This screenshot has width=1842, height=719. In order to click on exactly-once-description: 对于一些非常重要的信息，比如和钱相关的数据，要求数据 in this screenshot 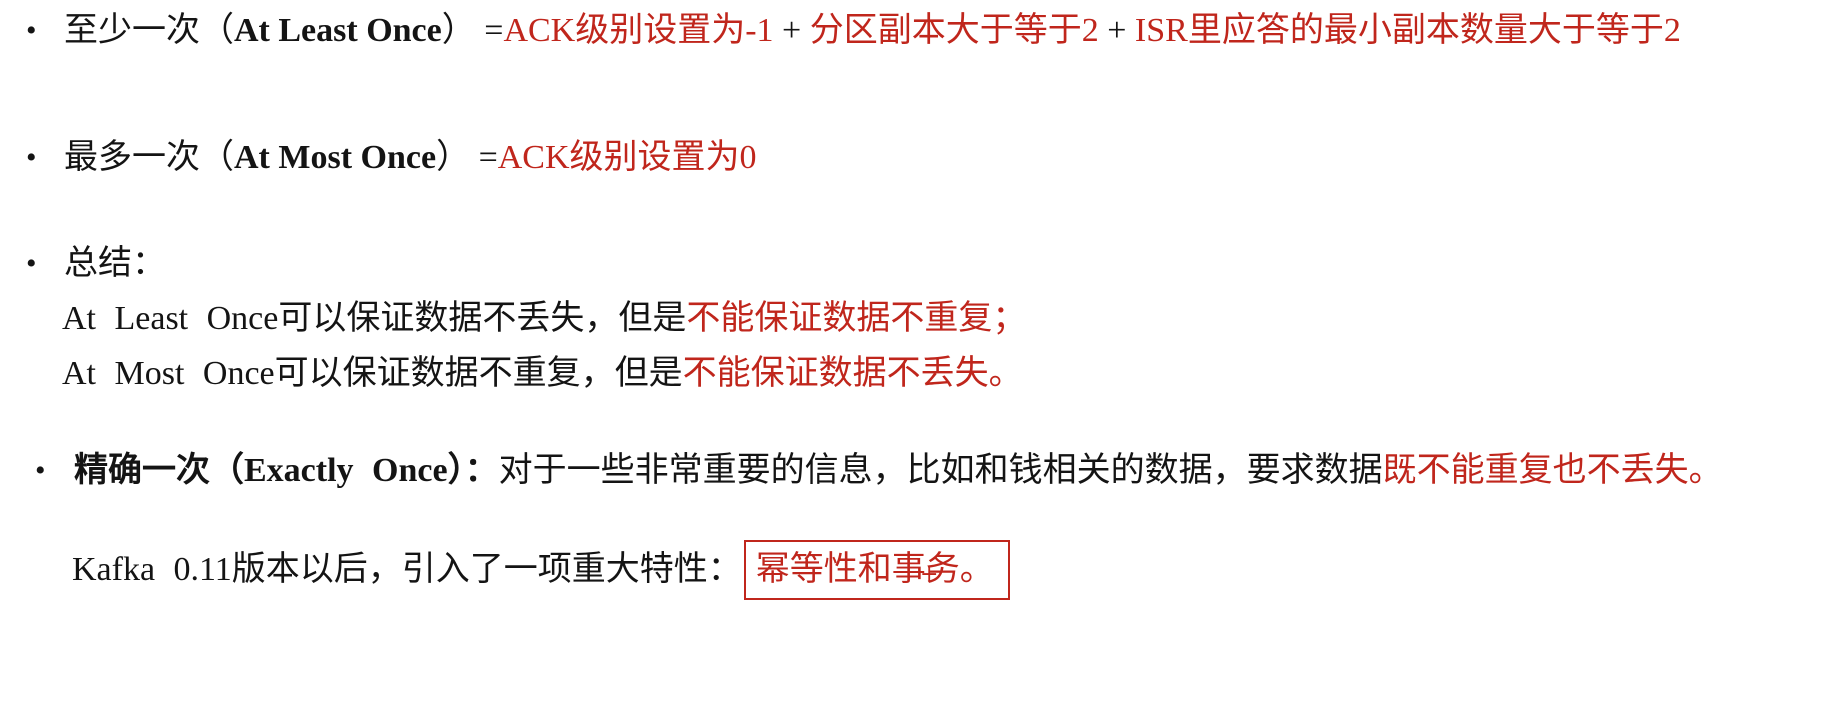, I will do `click(940, 470)`.